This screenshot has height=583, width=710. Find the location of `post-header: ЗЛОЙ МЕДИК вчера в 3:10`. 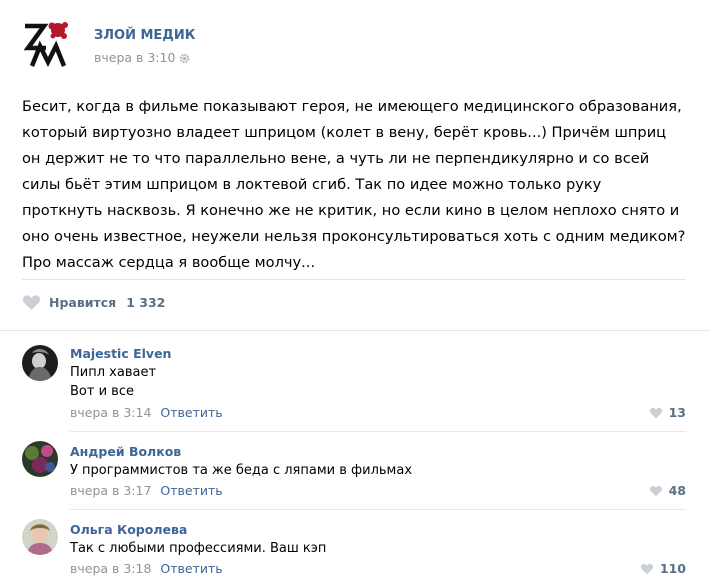

post-header: ЗЛОЙ МЕДИК вчера в 3:10 is located at coordinates (352, 46).